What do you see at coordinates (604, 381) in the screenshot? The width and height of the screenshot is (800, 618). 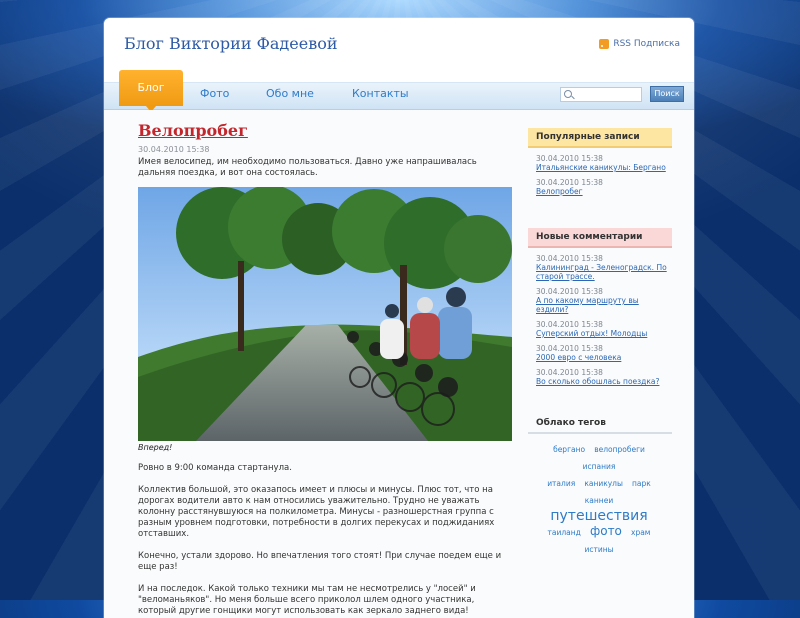 I see `comment-link: Во сколько обошлась поездка?` at bounding box center [604, 381].